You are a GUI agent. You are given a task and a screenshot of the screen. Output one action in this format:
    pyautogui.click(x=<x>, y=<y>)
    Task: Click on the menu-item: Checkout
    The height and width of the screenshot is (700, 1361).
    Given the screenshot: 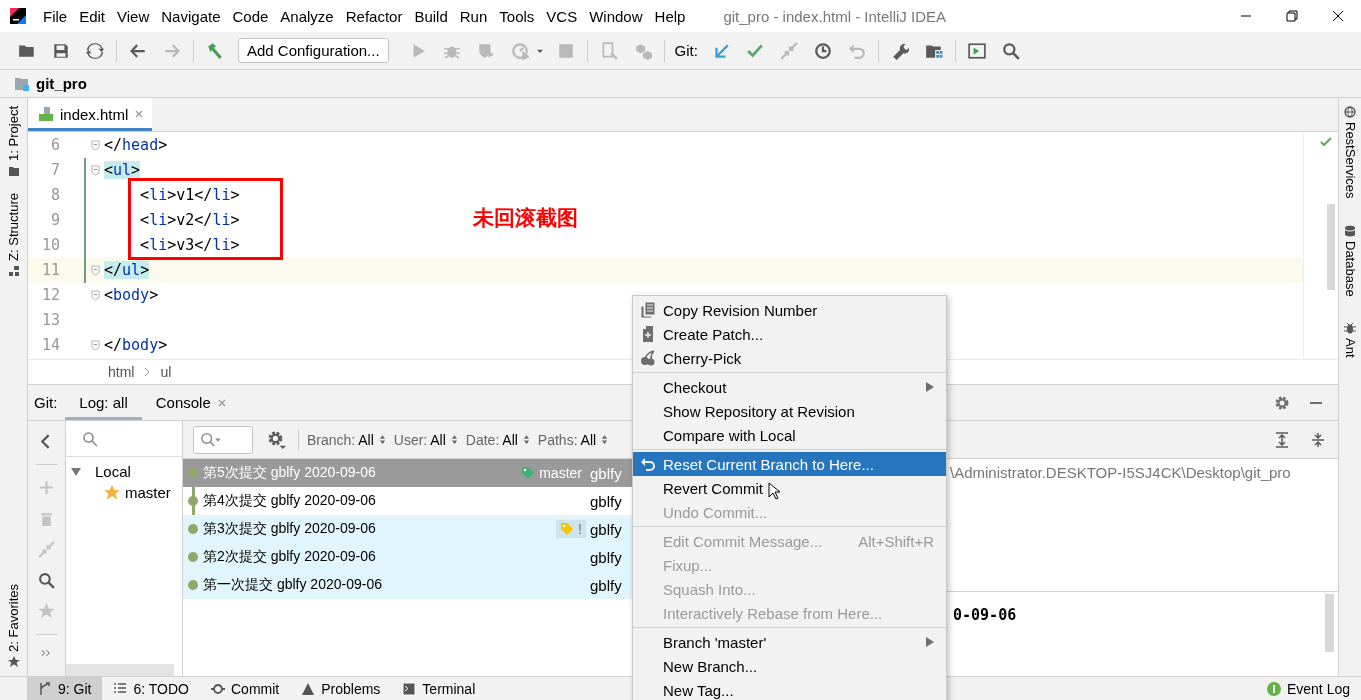 What is the action you would take?
    pyautogui.click(x=789, y=387)
    